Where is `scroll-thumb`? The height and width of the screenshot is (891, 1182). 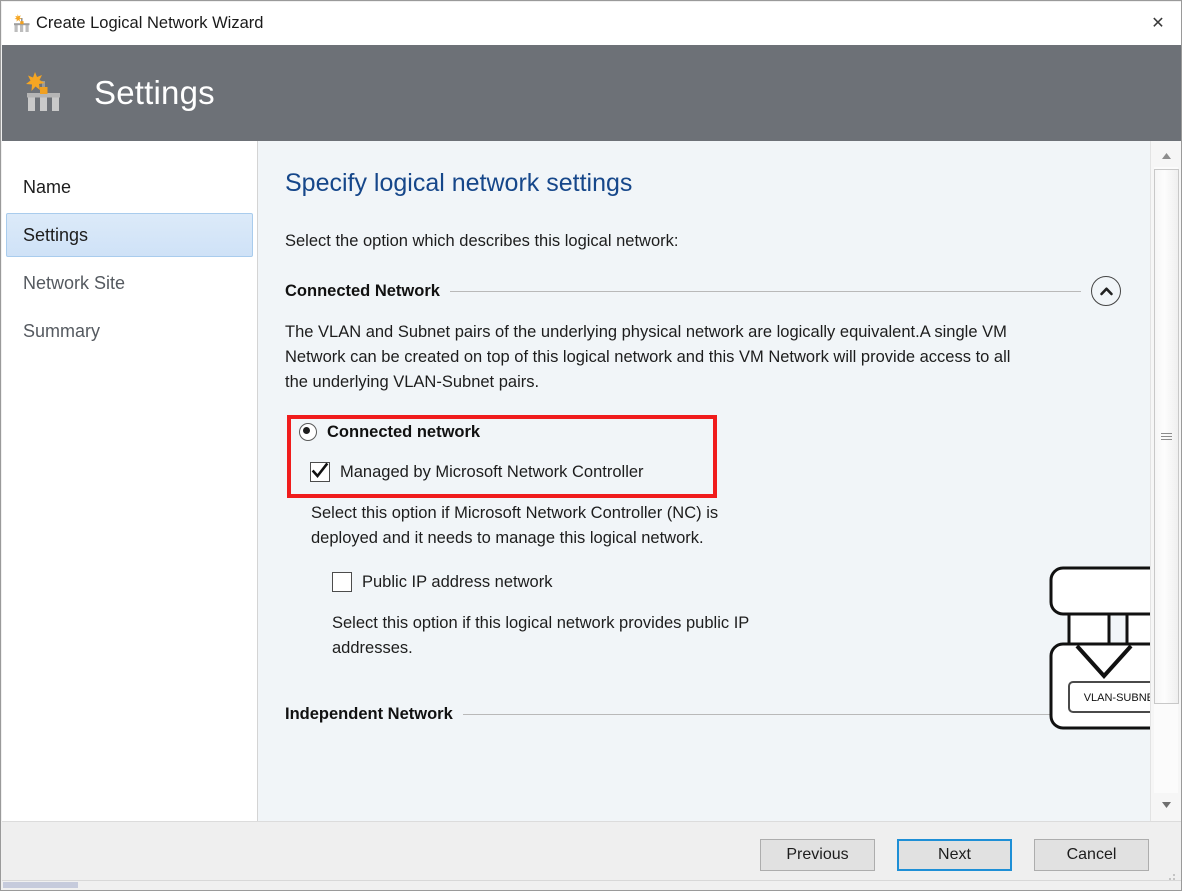 scroll-thumb is located at coordinates (1166, 436).